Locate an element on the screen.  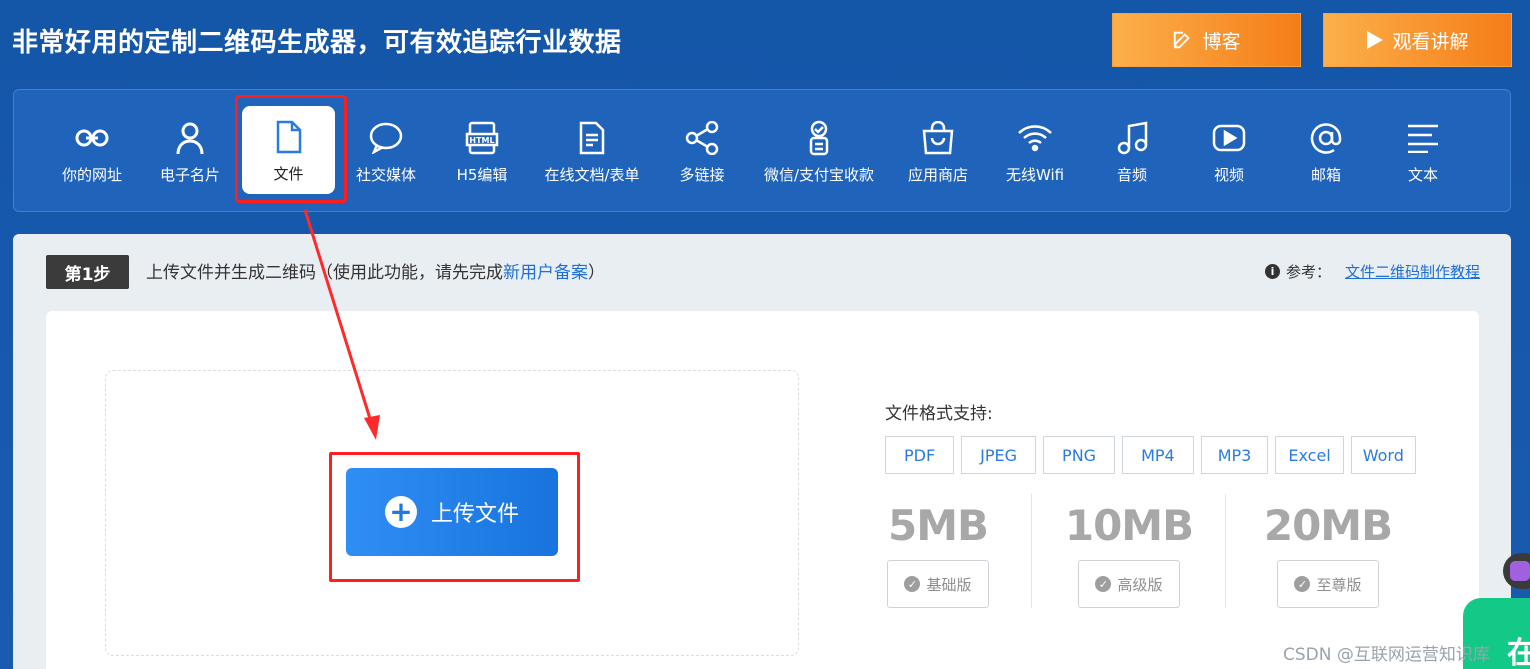
watch-explanation-label: 观看讲解 is located at coordinates (1430, 41).